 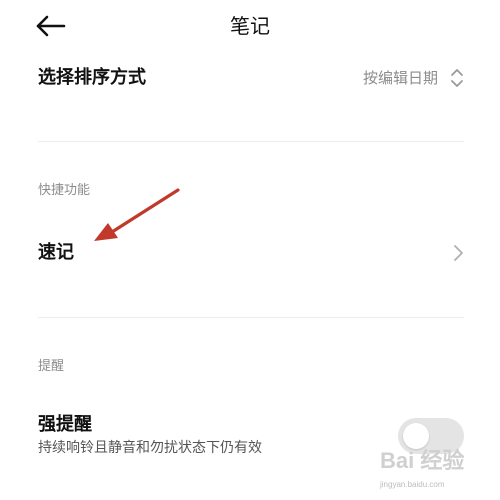 I want to click on strong-reminder-label: 强提醒, so click(x=65, y=424).